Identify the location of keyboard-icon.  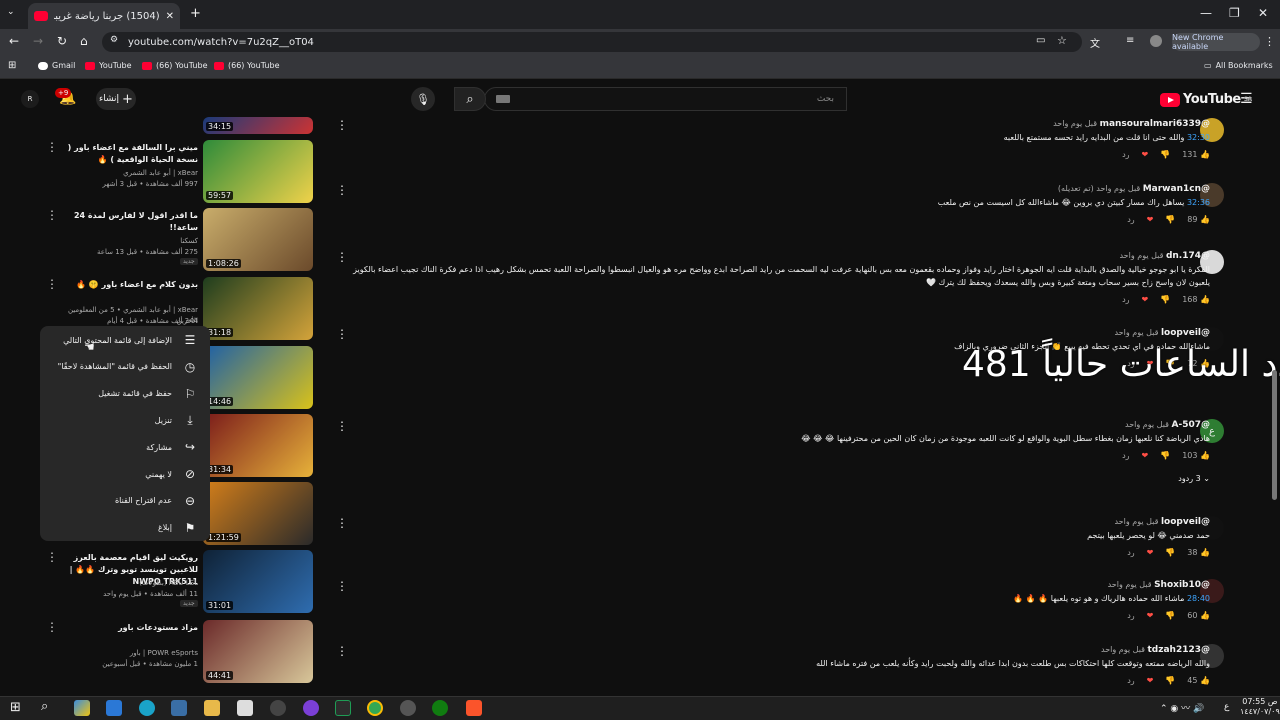
(503, 99).